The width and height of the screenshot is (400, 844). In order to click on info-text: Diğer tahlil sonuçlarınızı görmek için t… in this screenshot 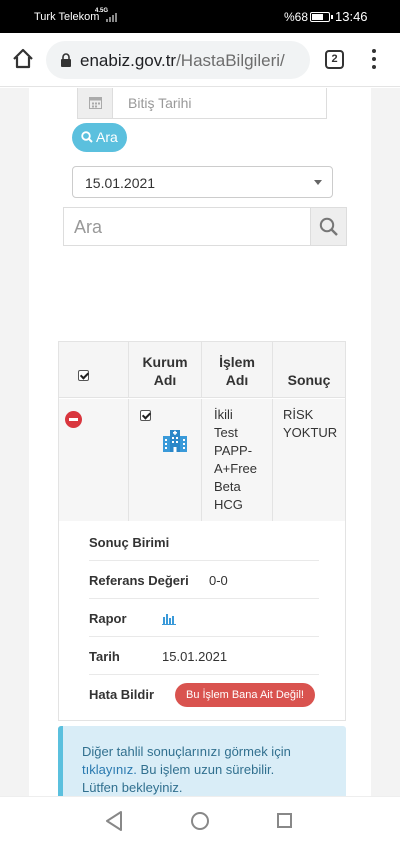, I will do `click(207, 769)`.